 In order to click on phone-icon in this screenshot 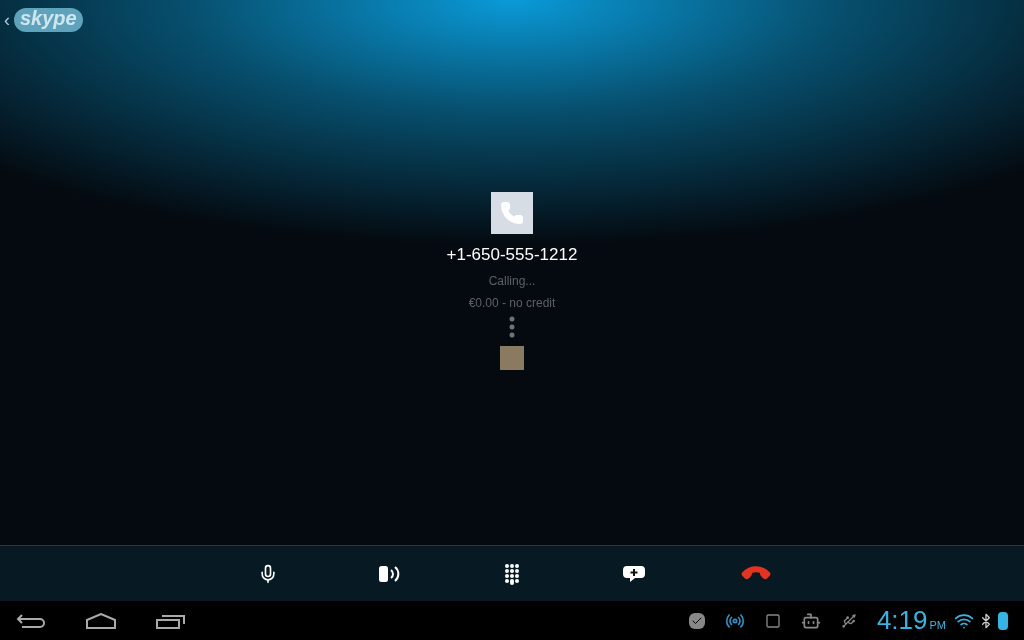, I will do `click(512, 213)`.